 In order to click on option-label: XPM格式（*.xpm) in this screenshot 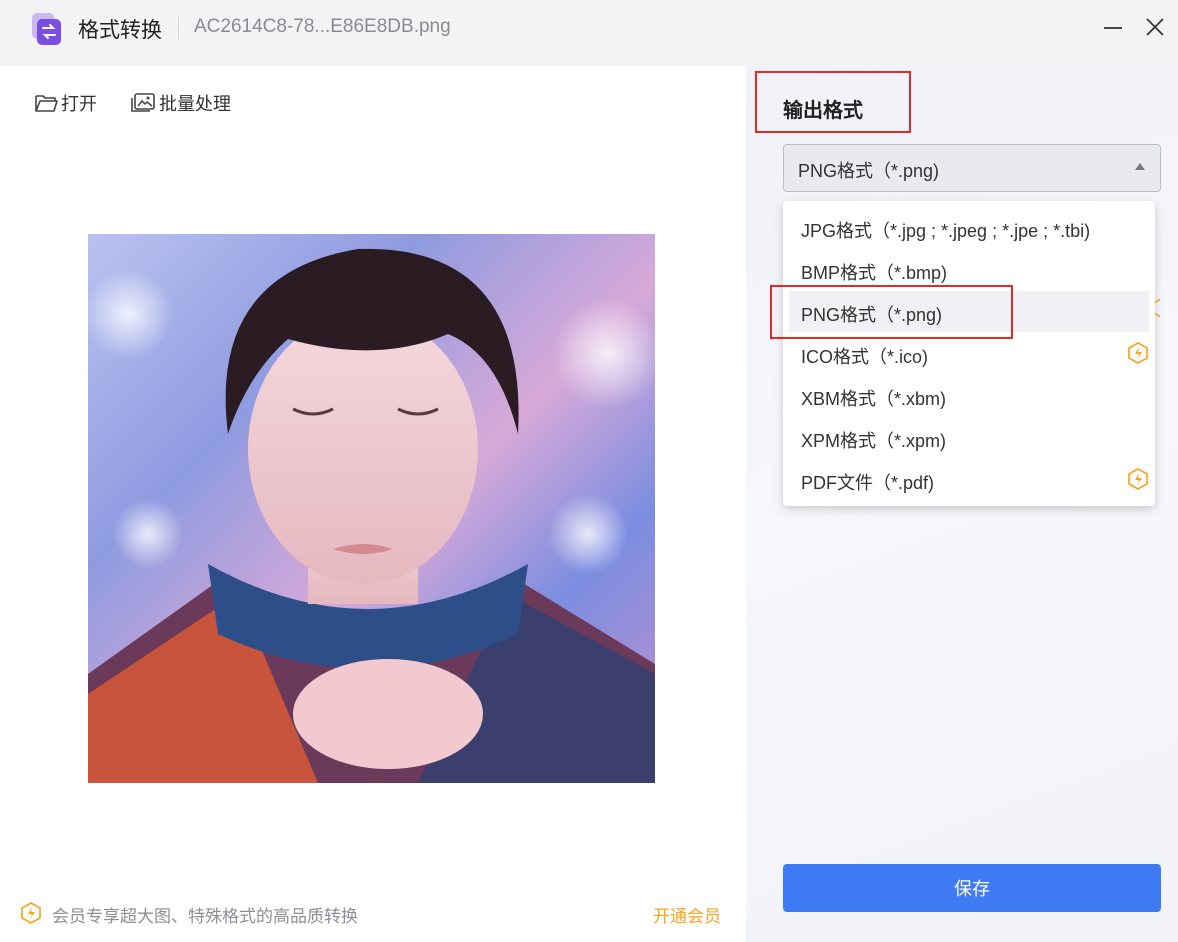, I will do `click(874, 441)`.